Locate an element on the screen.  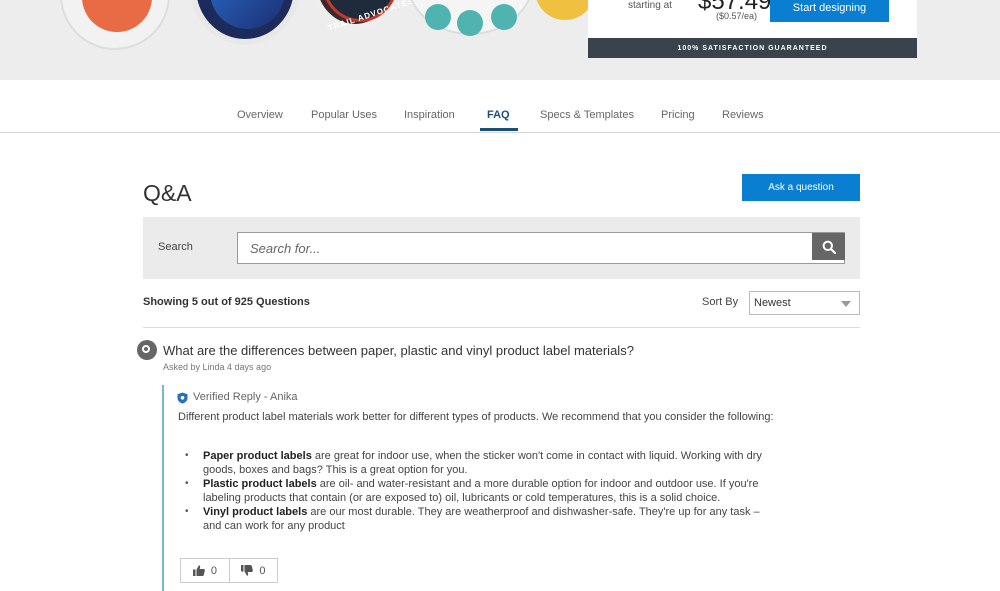
downvote-button: 0 is located at coordinates (252, 570).